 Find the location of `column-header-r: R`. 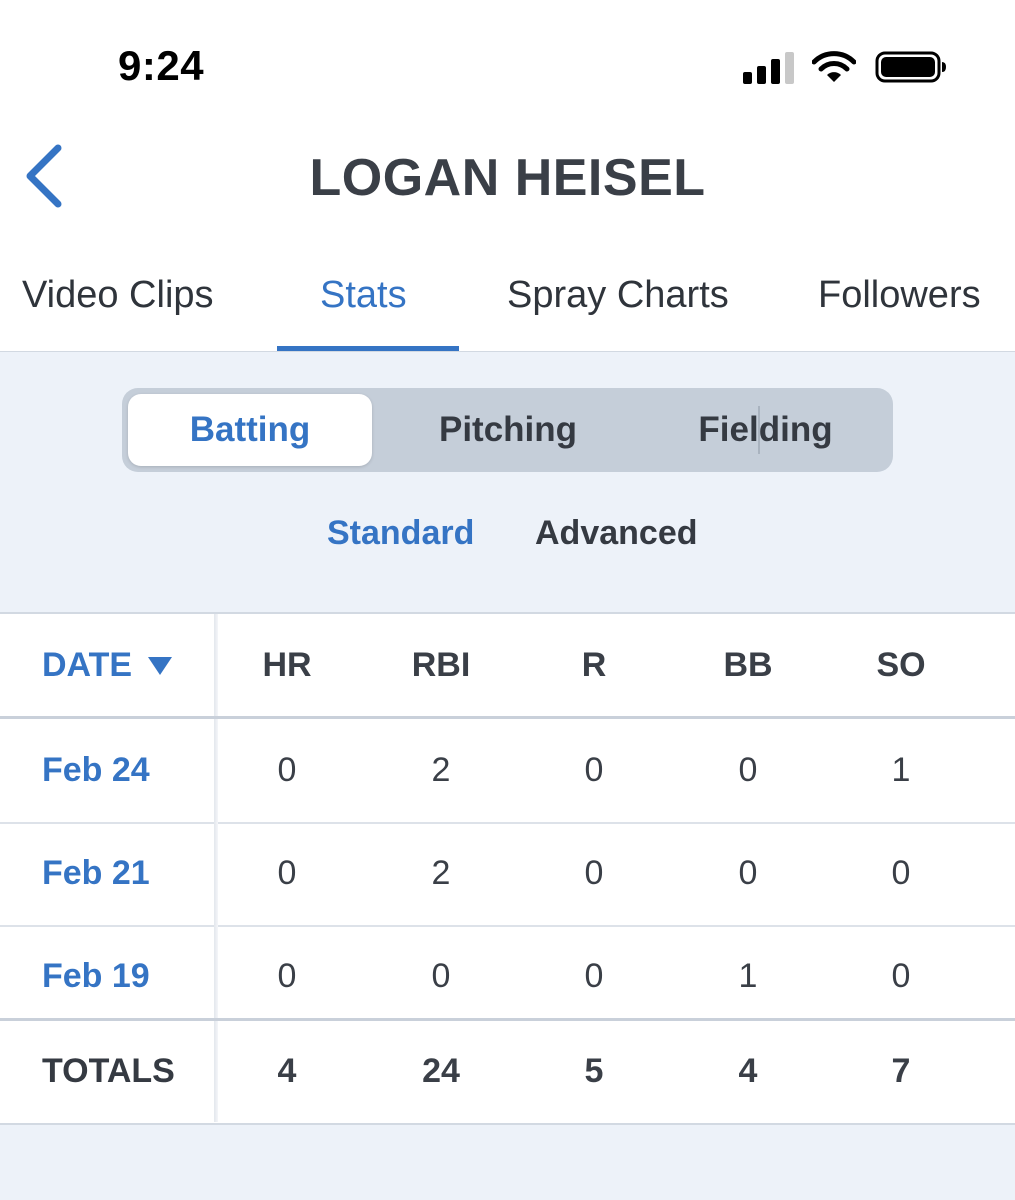

column-header-r: R is located at coordinates (594, 665).